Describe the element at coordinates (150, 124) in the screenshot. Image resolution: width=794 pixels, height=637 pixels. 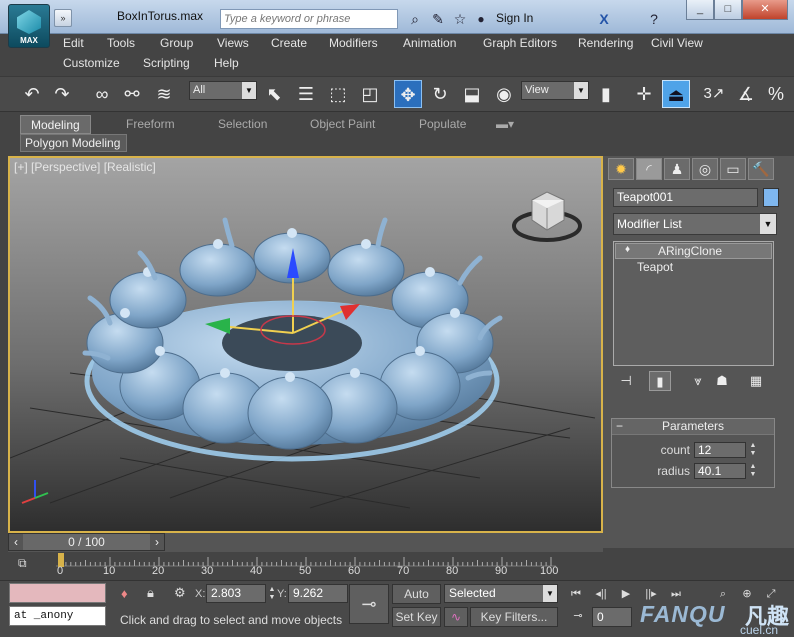
I see `tab-freeform: Freeform` at that location.